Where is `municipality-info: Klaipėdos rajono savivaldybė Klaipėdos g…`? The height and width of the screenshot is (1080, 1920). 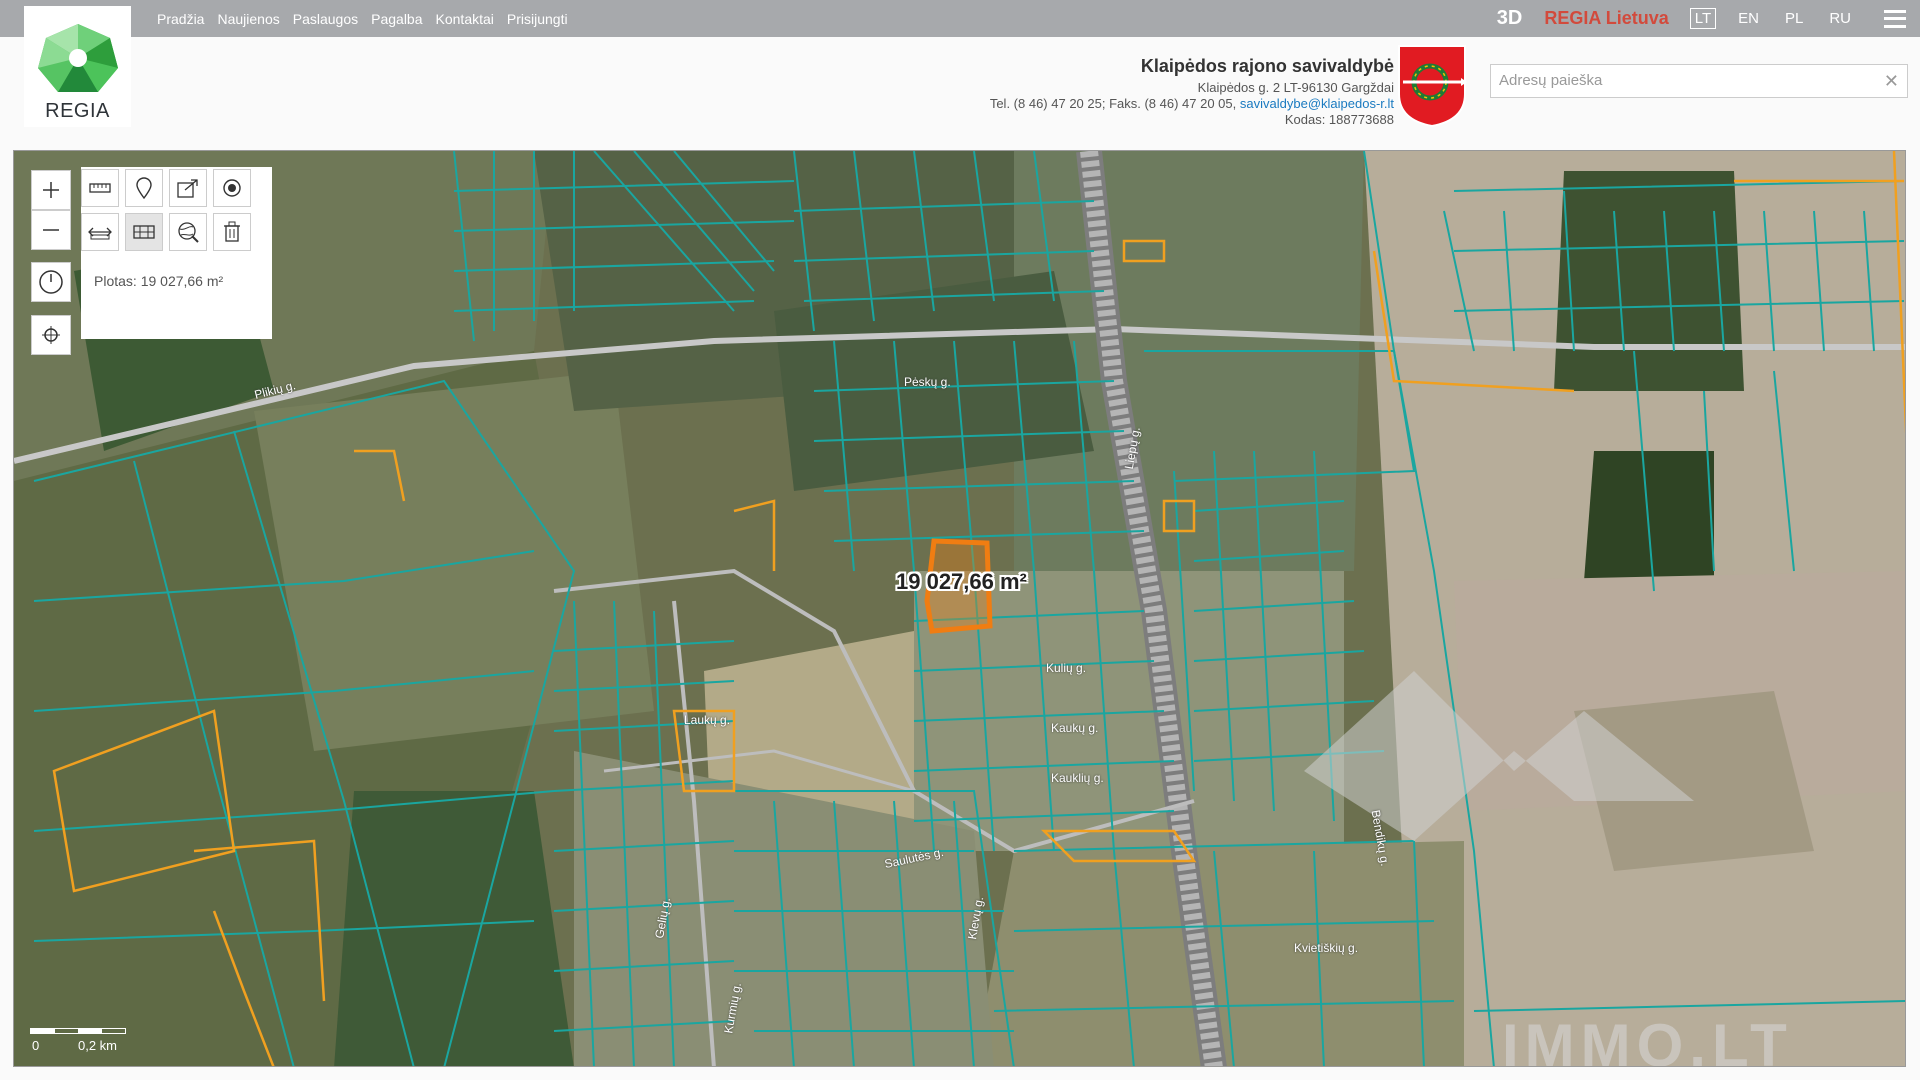 municipality-info: Klaipėdos rajono savivaldybė Klaipėdos g… is located at coordinates (1191, 92).